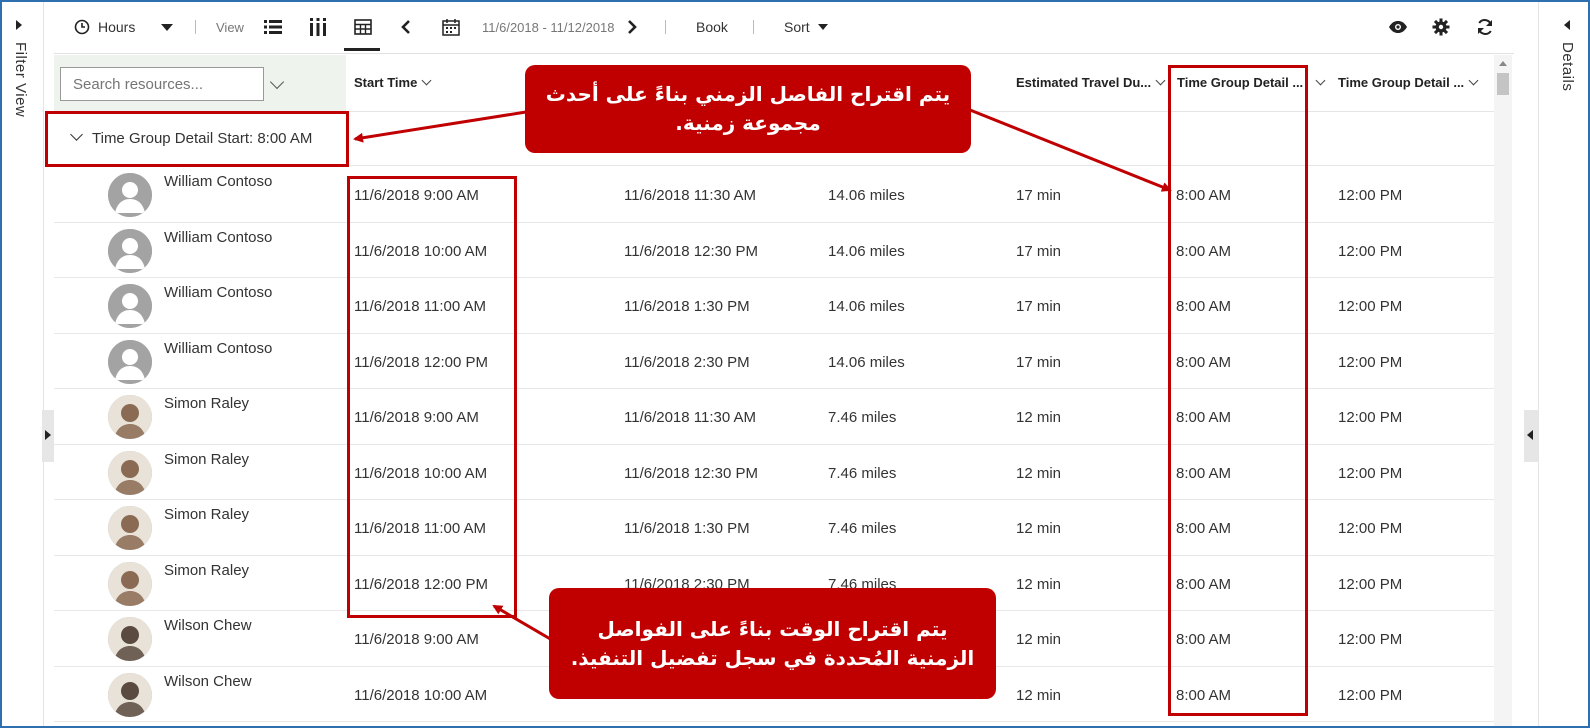 The width and height of the screenshot is (1590, 728). What do you see at coordinates (1503, 63) in the screenshot?
I see `scroll-up-icon` at bounding box center [1503, 63].